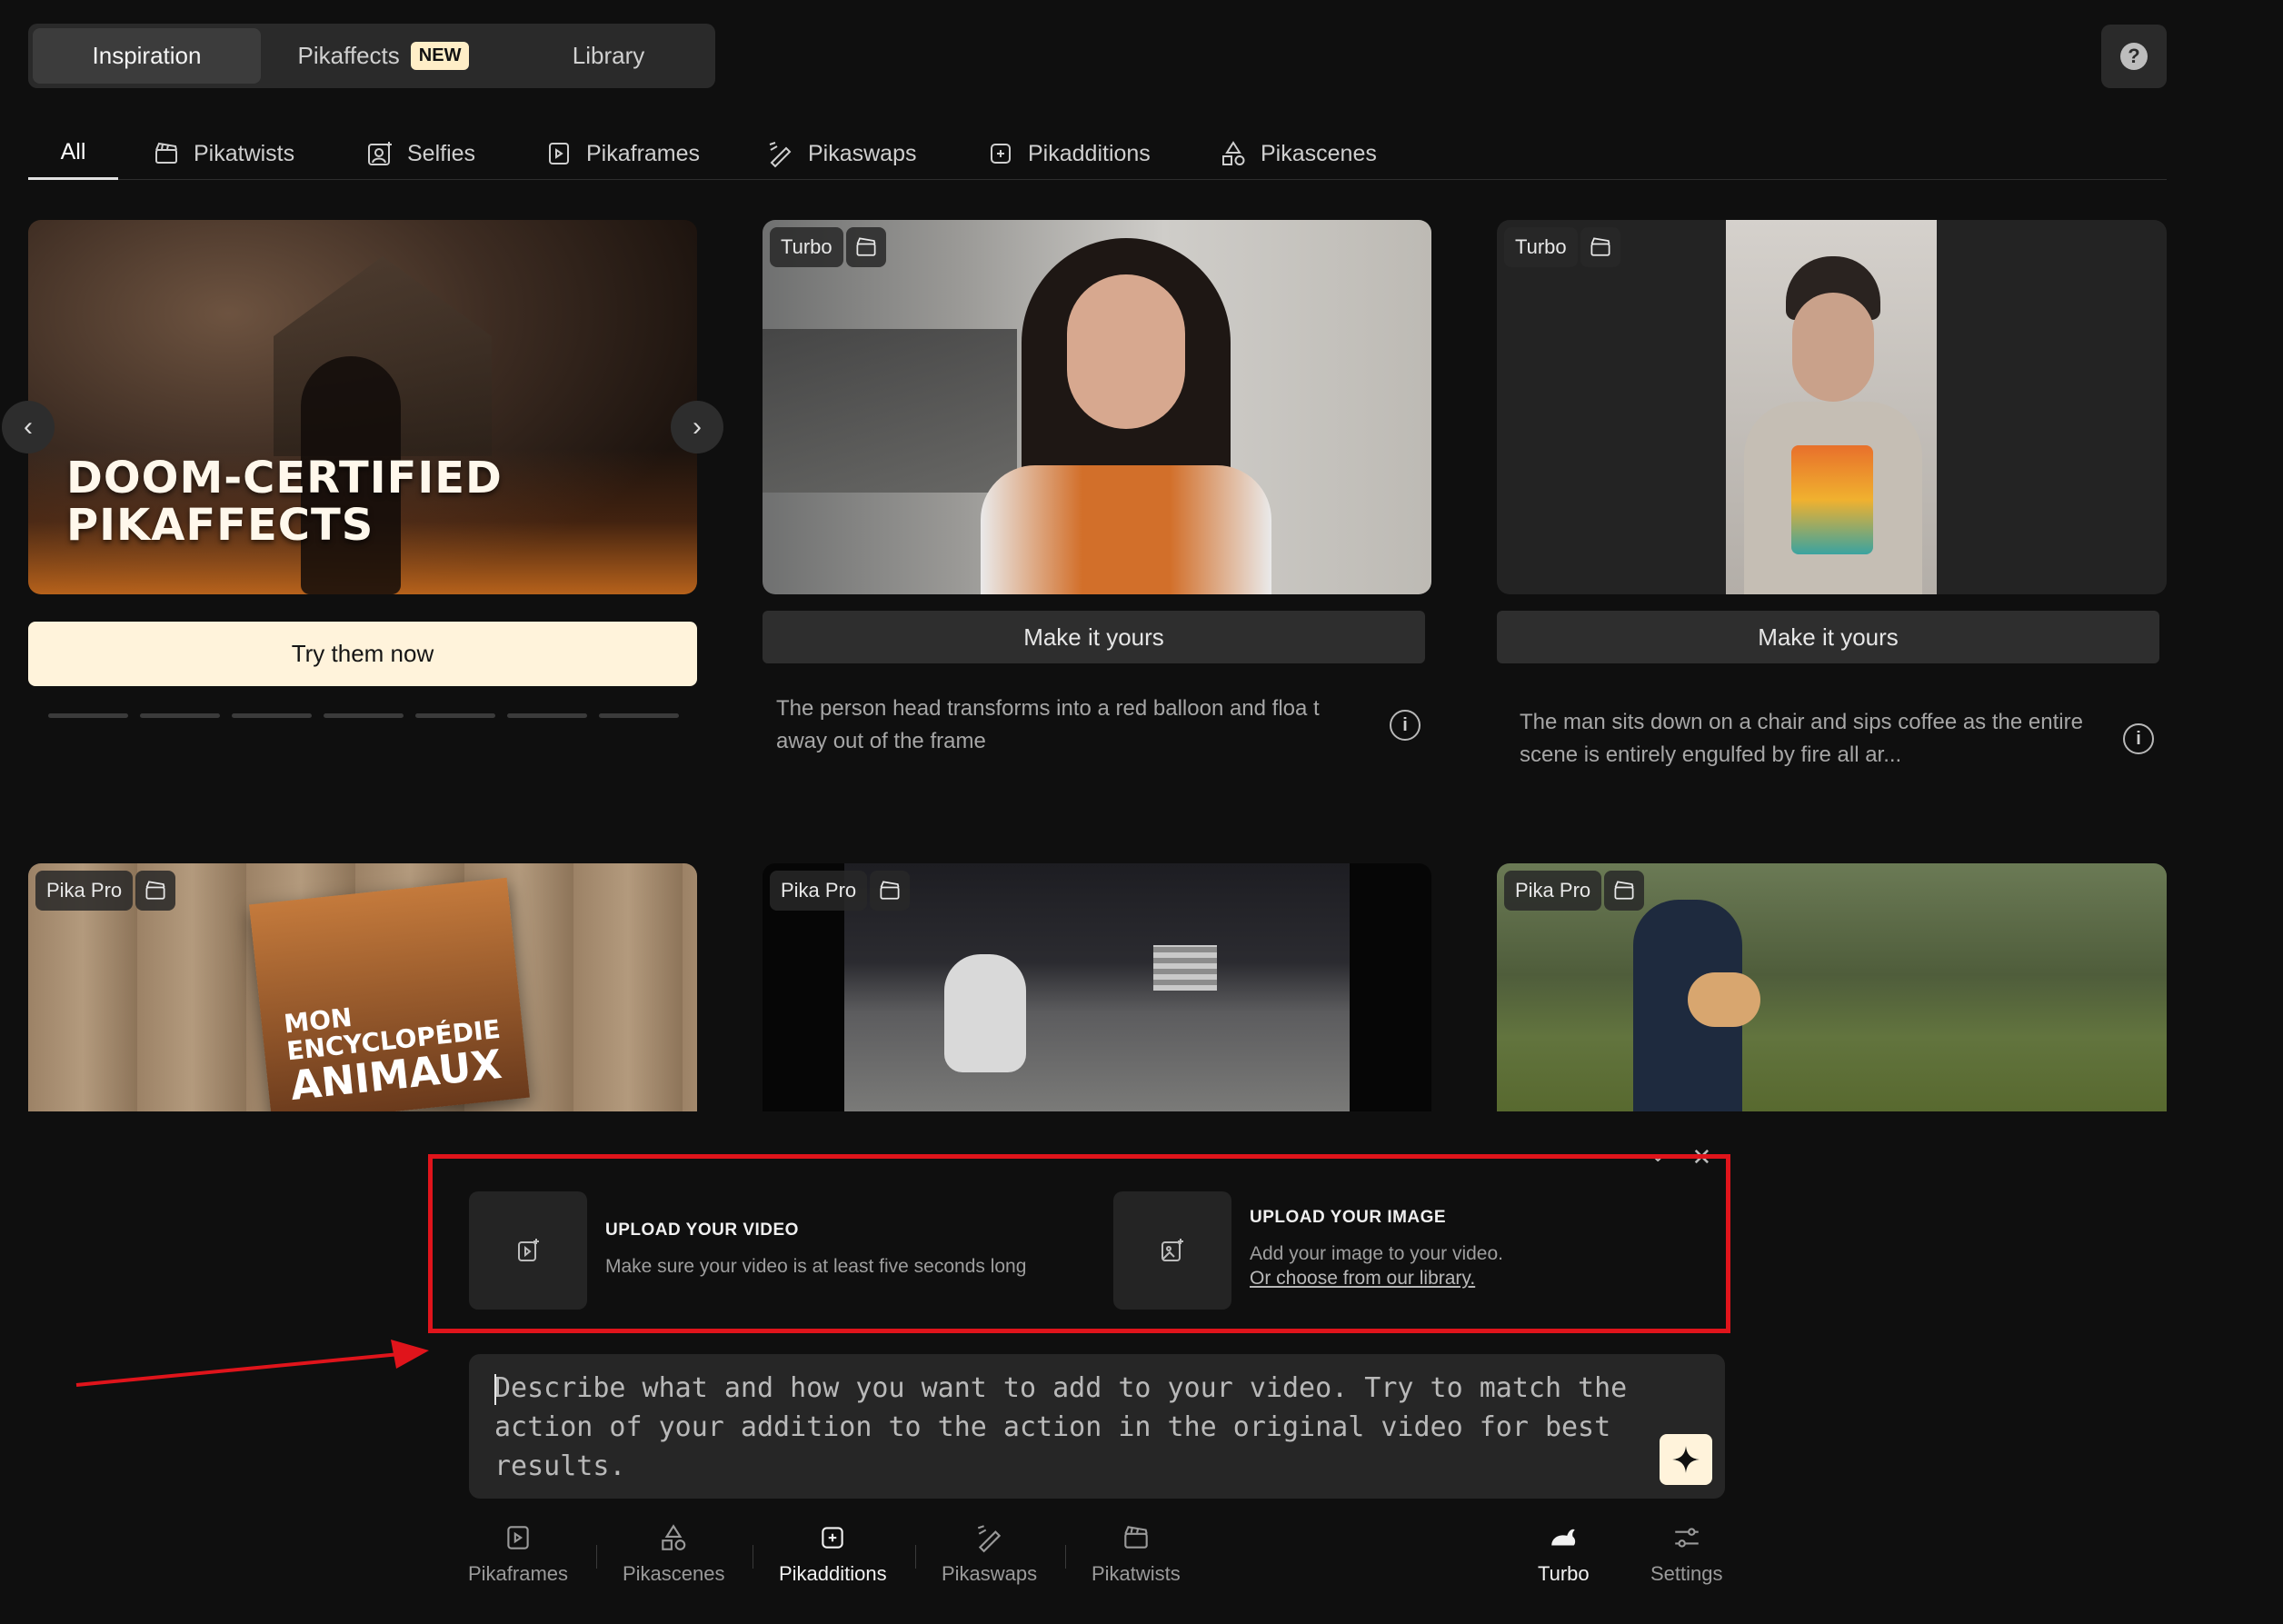 The width and height of the screenshot is (2283, 1624). Describe the element at coordinates (1376, 1253) in the screenshot. I see `upload-image-subtitle: Add your image to your video.` at that location.